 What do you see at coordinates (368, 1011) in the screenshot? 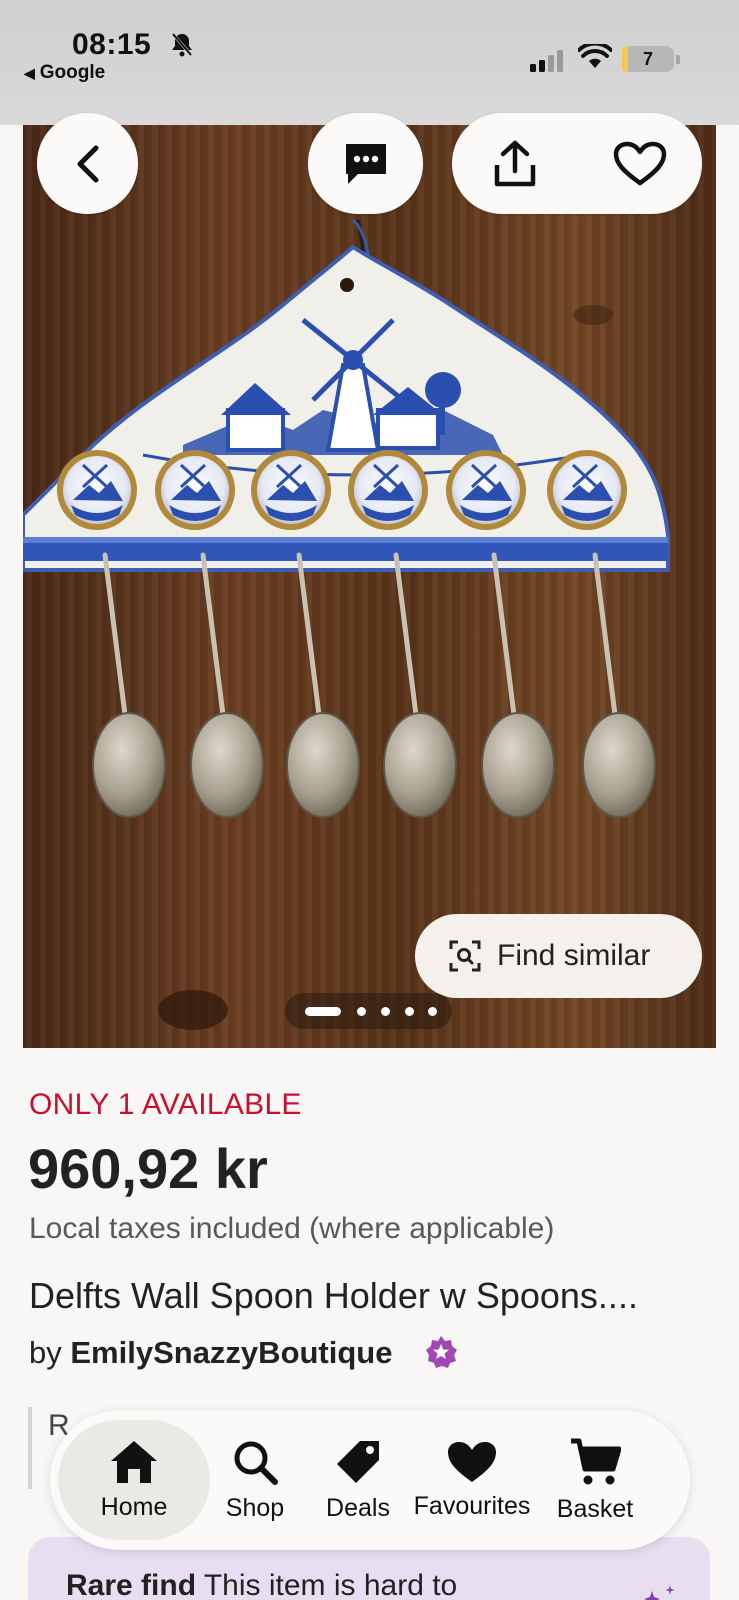
I see `image-pagination` at bounding box center [368, 1011].